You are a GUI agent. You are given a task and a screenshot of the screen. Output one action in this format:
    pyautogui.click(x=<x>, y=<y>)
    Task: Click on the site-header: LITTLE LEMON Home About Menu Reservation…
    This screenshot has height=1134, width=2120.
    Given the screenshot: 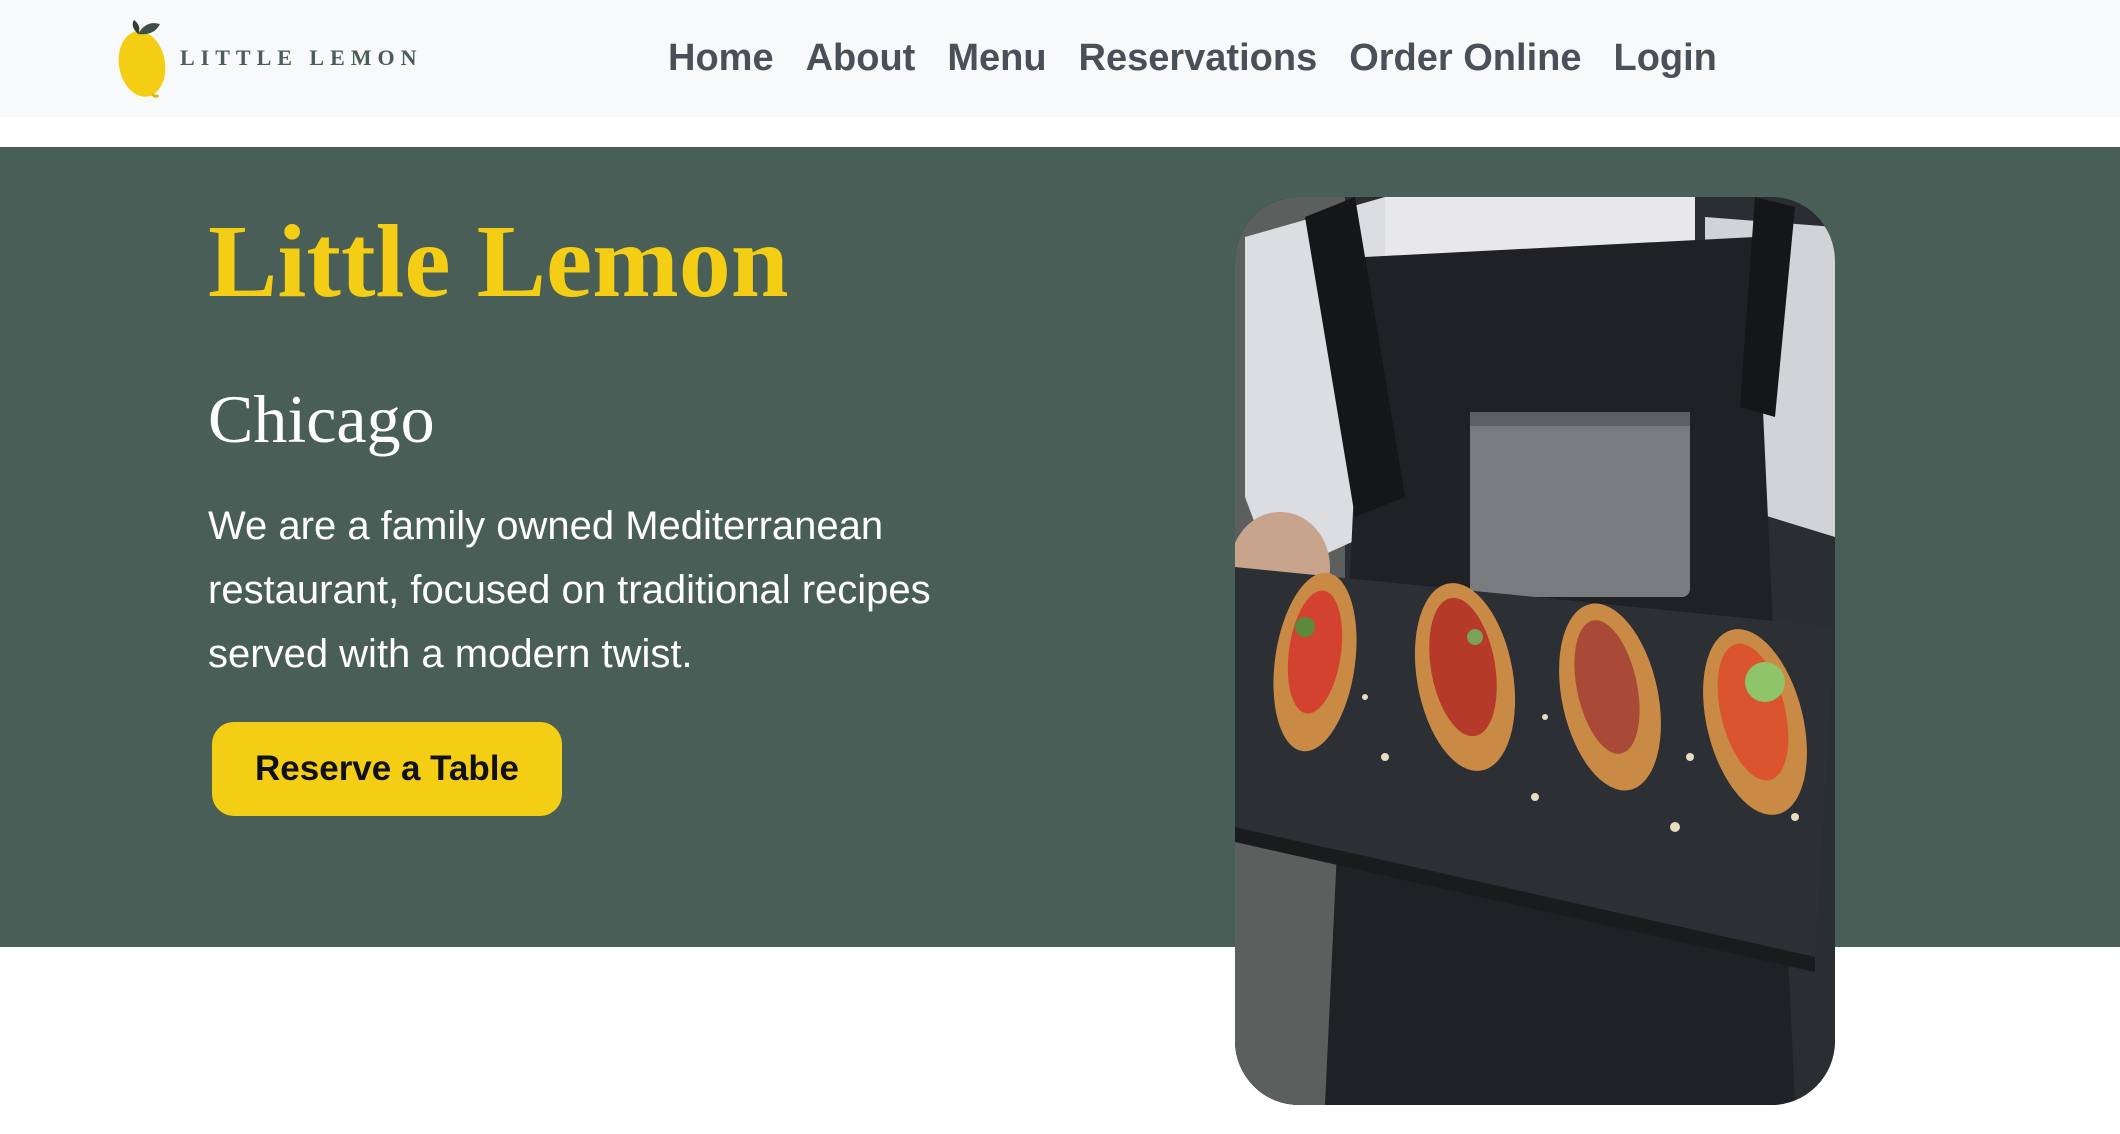 What is the action you would take?
    pyautogui.click(x=1060, y=58)
    